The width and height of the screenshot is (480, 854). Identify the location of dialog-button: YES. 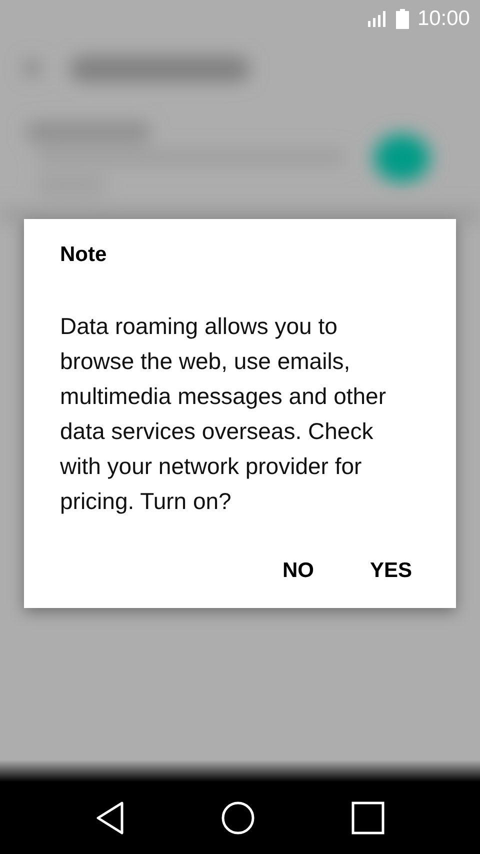
(391, 571).